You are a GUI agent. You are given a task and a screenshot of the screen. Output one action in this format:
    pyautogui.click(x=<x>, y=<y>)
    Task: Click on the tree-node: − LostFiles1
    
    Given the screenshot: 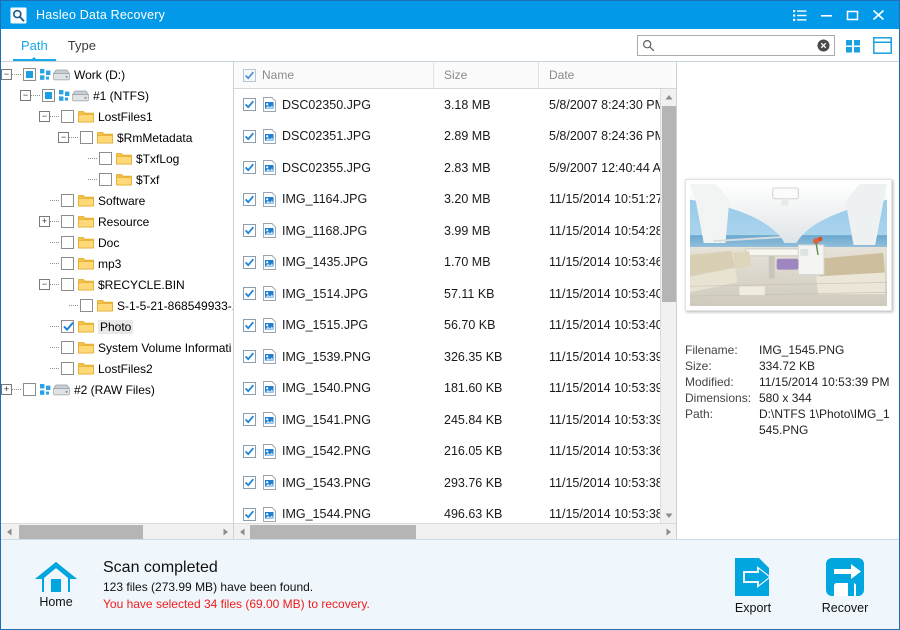 What is the action you would take?
    pyautogui.click(x=117, y=116)
    